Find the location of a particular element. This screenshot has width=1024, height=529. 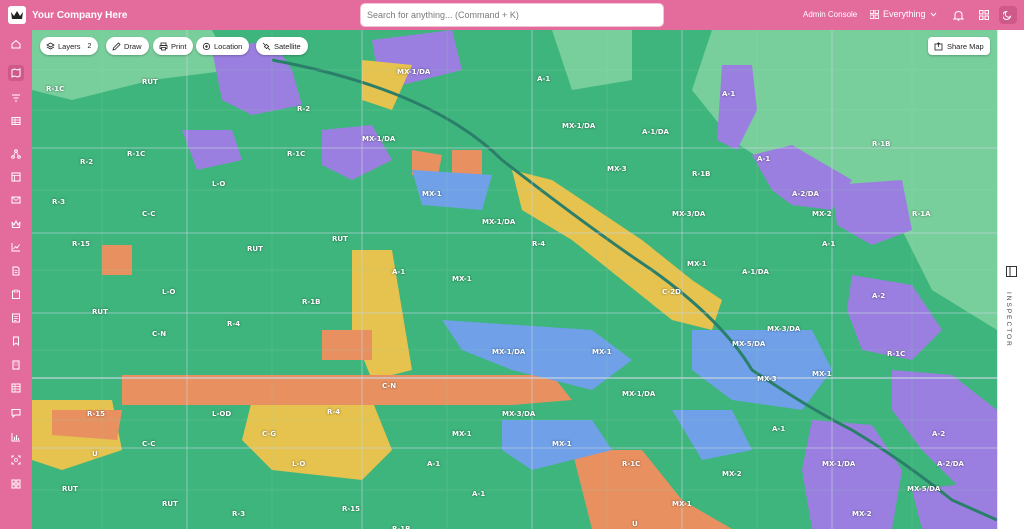

scope-dropdown: Everything is located at coordinates (903, 14).